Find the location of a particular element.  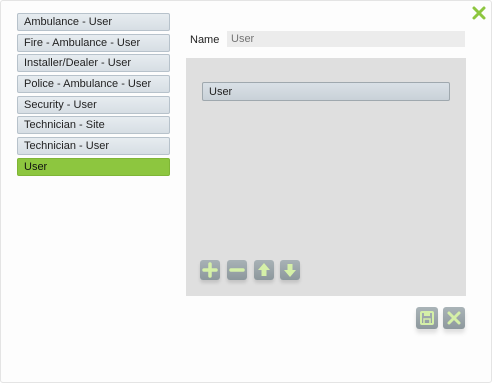

save-button is located at coordinates (427, 318).